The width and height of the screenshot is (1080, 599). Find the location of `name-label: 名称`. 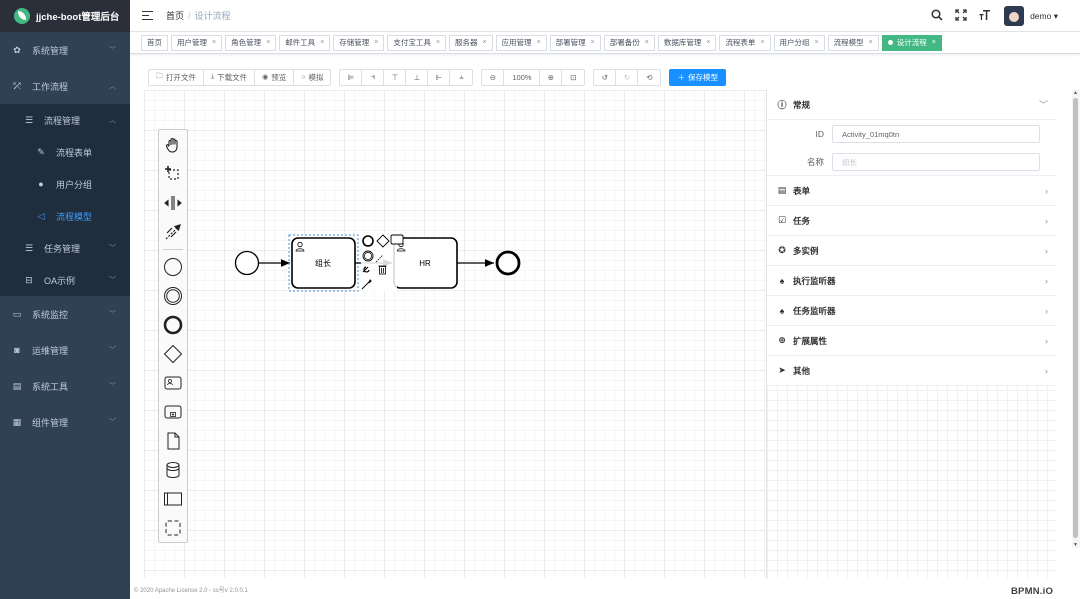

name-label: 名称 is located at coordinates (815, 162).